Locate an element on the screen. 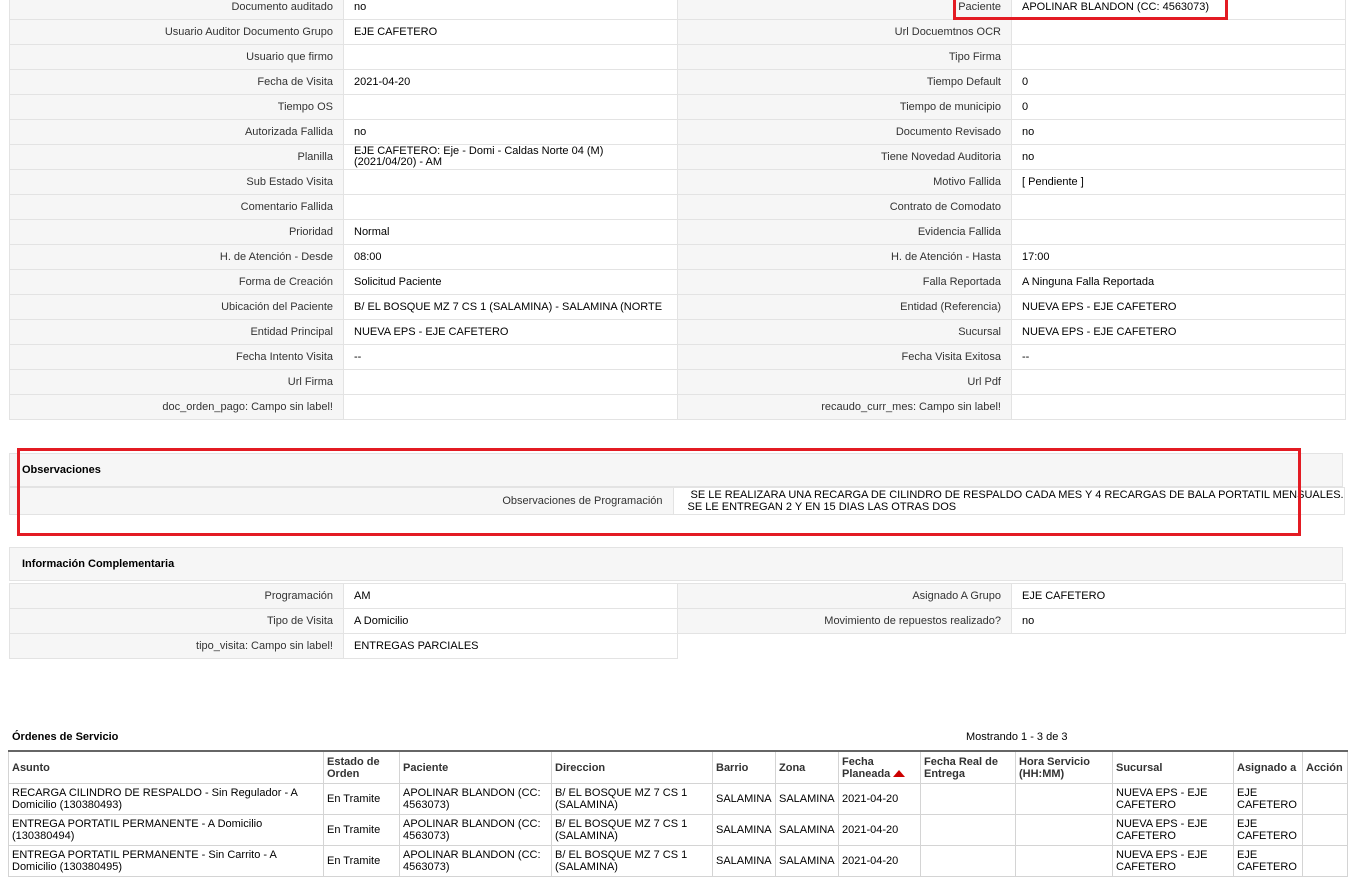 The height and width of the screenshot is (879, 1354). label-falla-reportada: Falla Reportada is located at coordinates (844, 282).